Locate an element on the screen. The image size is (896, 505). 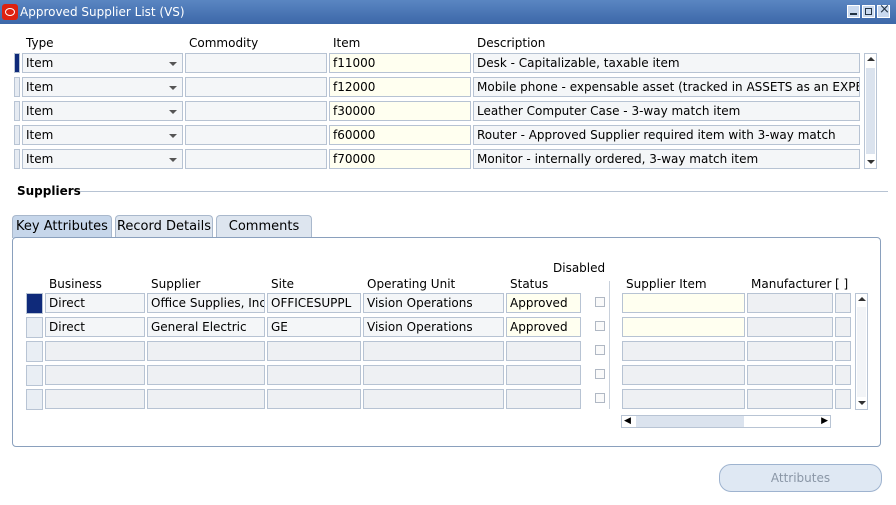
scroll-left-icon: ◀ is located at coordinates (627, 421).